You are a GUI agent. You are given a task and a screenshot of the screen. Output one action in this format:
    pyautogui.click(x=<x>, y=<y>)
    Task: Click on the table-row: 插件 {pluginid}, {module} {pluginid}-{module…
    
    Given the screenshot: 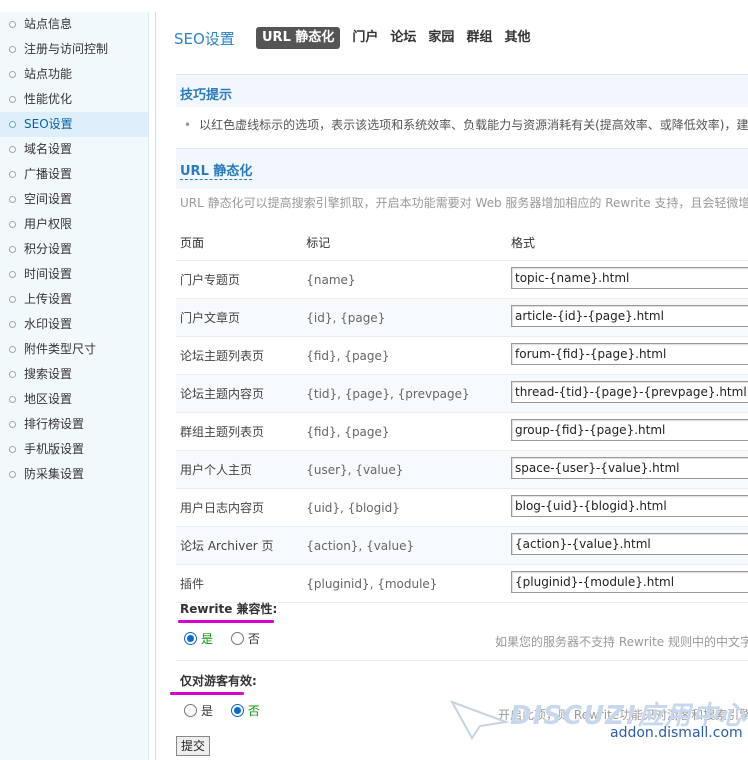 What is the action you would take?
    pyautogui.click(x=462, y=583)
    